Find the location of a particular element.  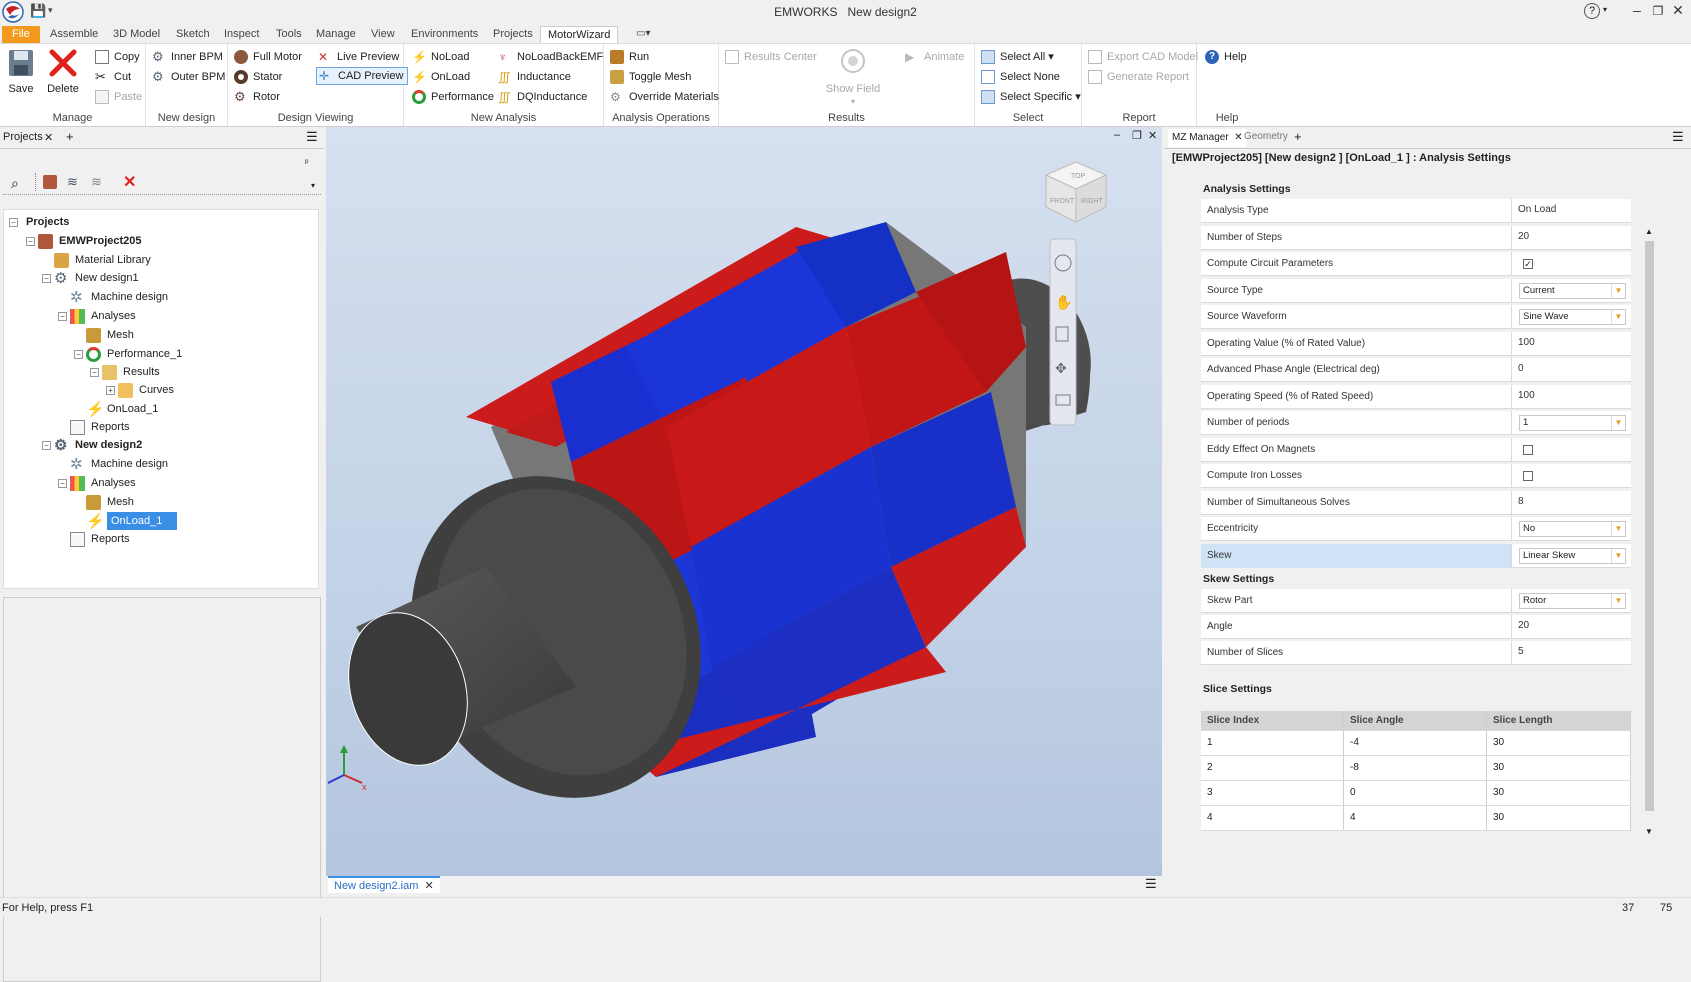

table-row: 1 -4 30 is located at coordinates (1416, 743).